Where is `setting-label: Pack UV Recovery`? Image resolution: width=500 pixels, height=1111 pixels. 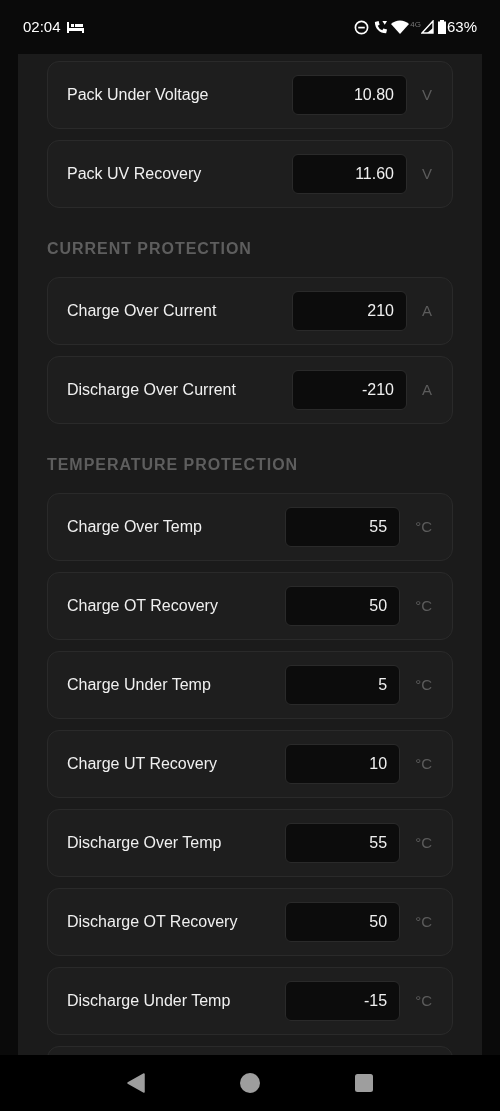 setting-label: Pack UV Recovery is located at coordinates (135, 174).